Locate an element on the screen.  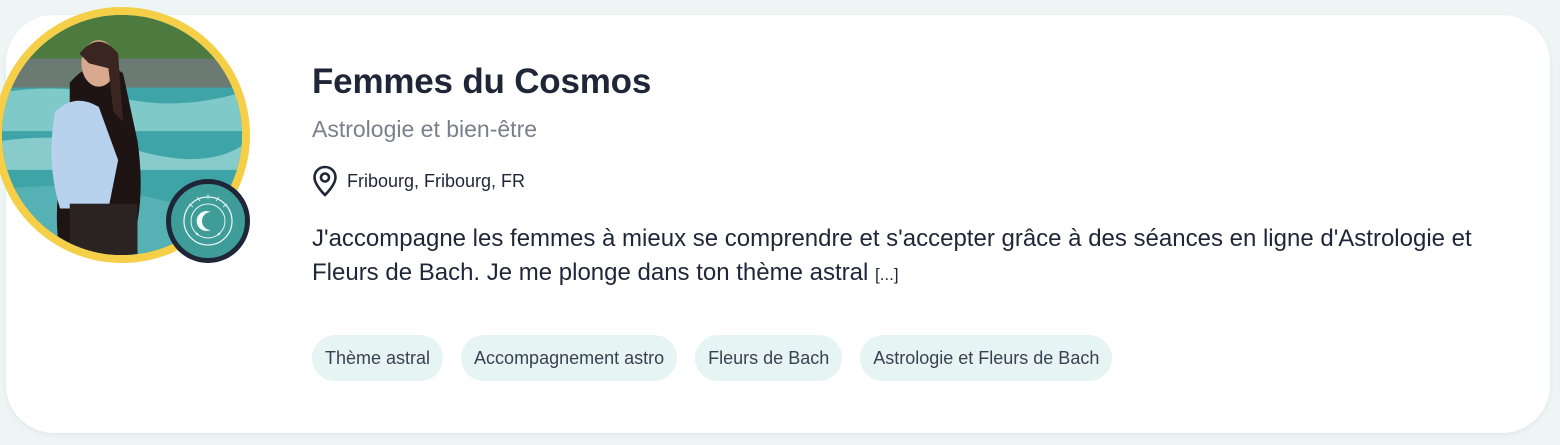
avatar is located at coordinates (127, 137).